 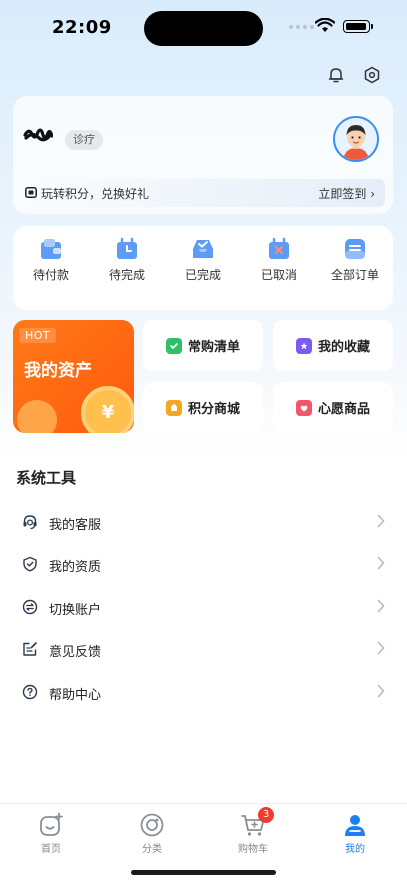 I want to click on frequent-purchase-list: 常购清单, so click(x=203, y=345).